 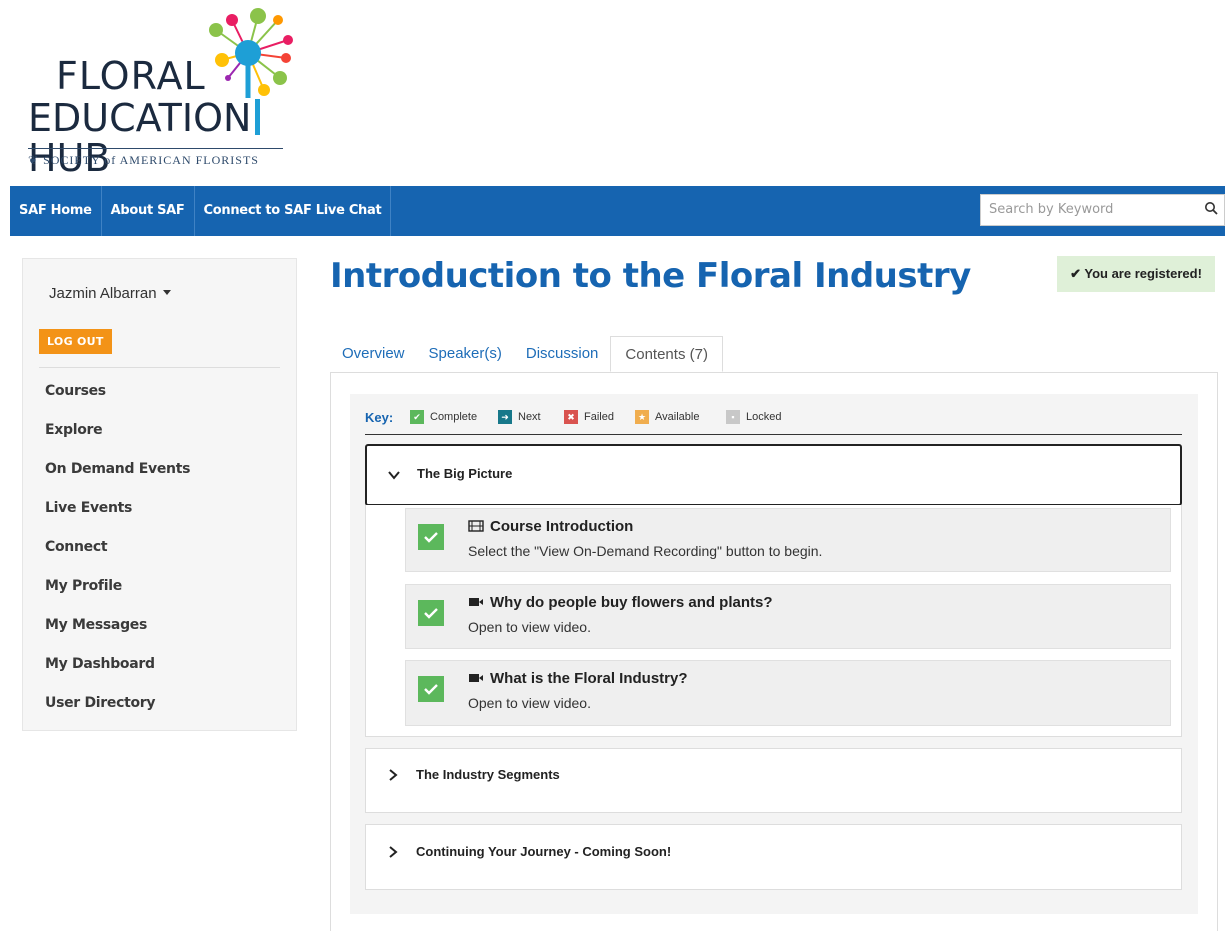 I want to click on logo-text-education: EDUCATION, so click(x=140, y=118).